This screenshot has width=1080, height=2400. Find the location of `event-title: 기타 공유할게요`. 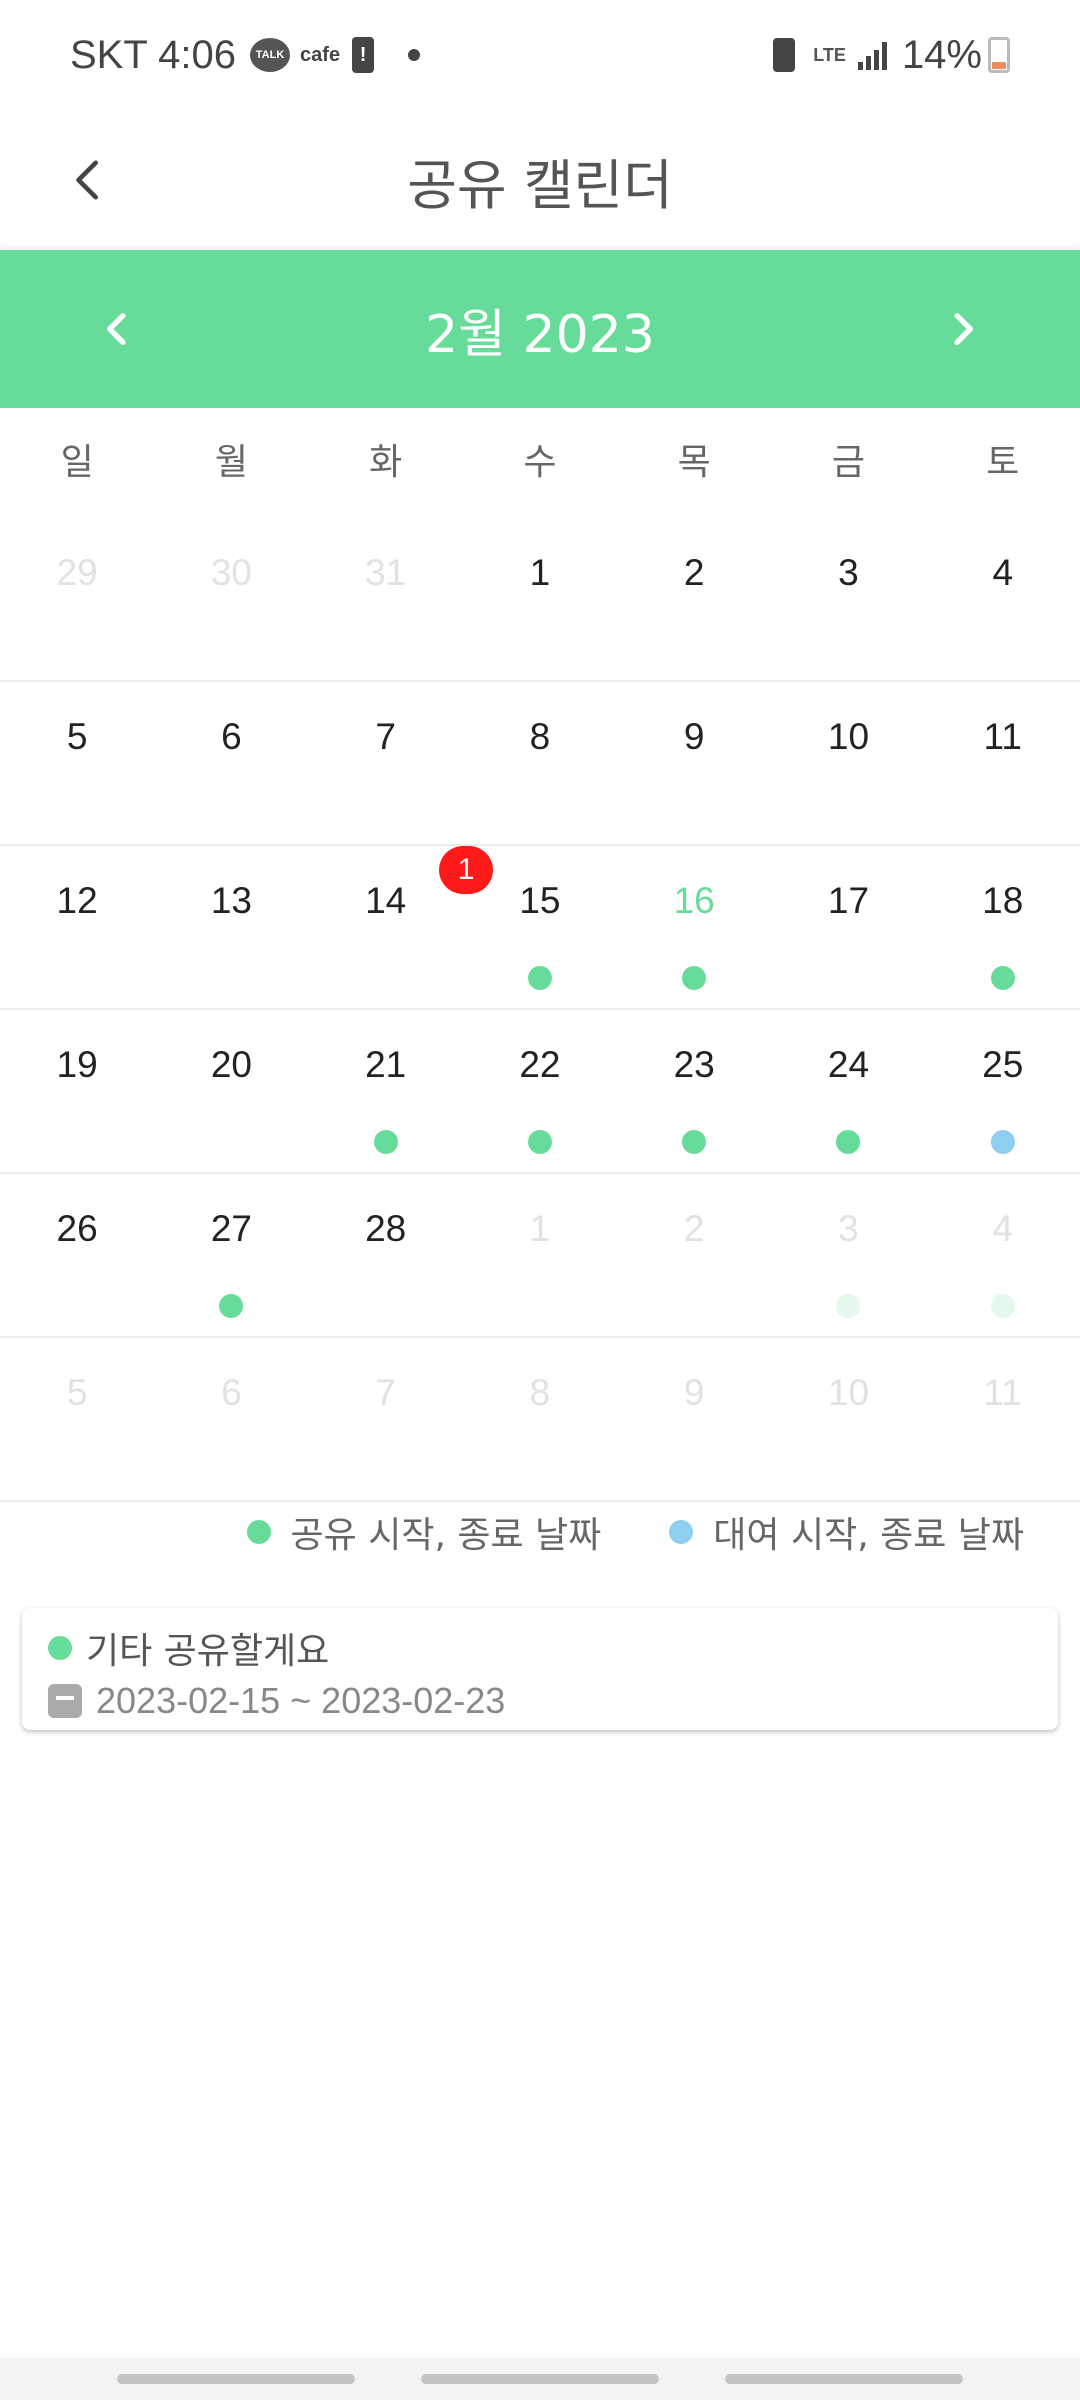

event-title: 기타 공유할게요 is located at coordinates (208, 1651).